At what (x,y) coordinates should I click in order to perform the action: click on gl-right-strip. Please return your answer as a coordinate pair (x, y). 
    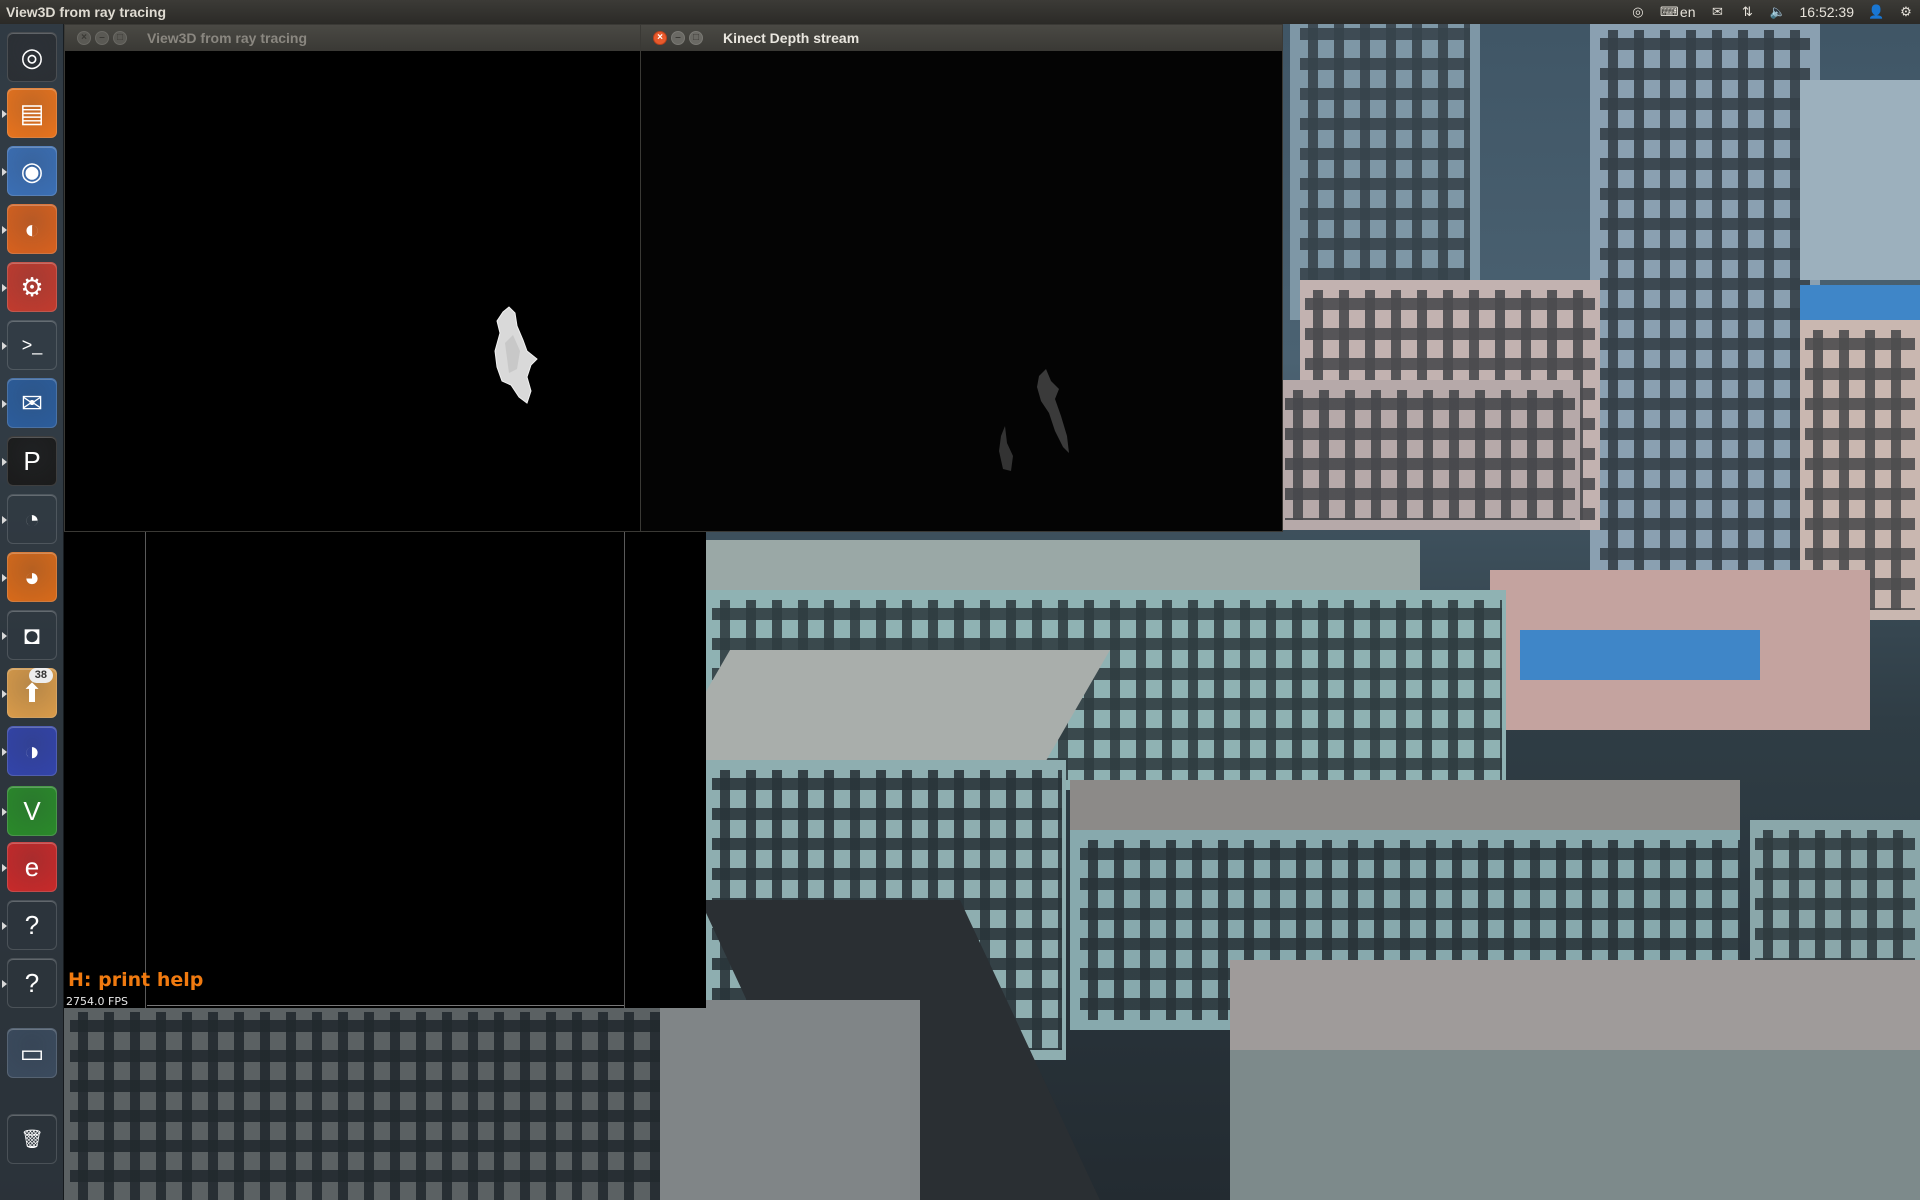
    Looking at the image, I should click on (665, 769).